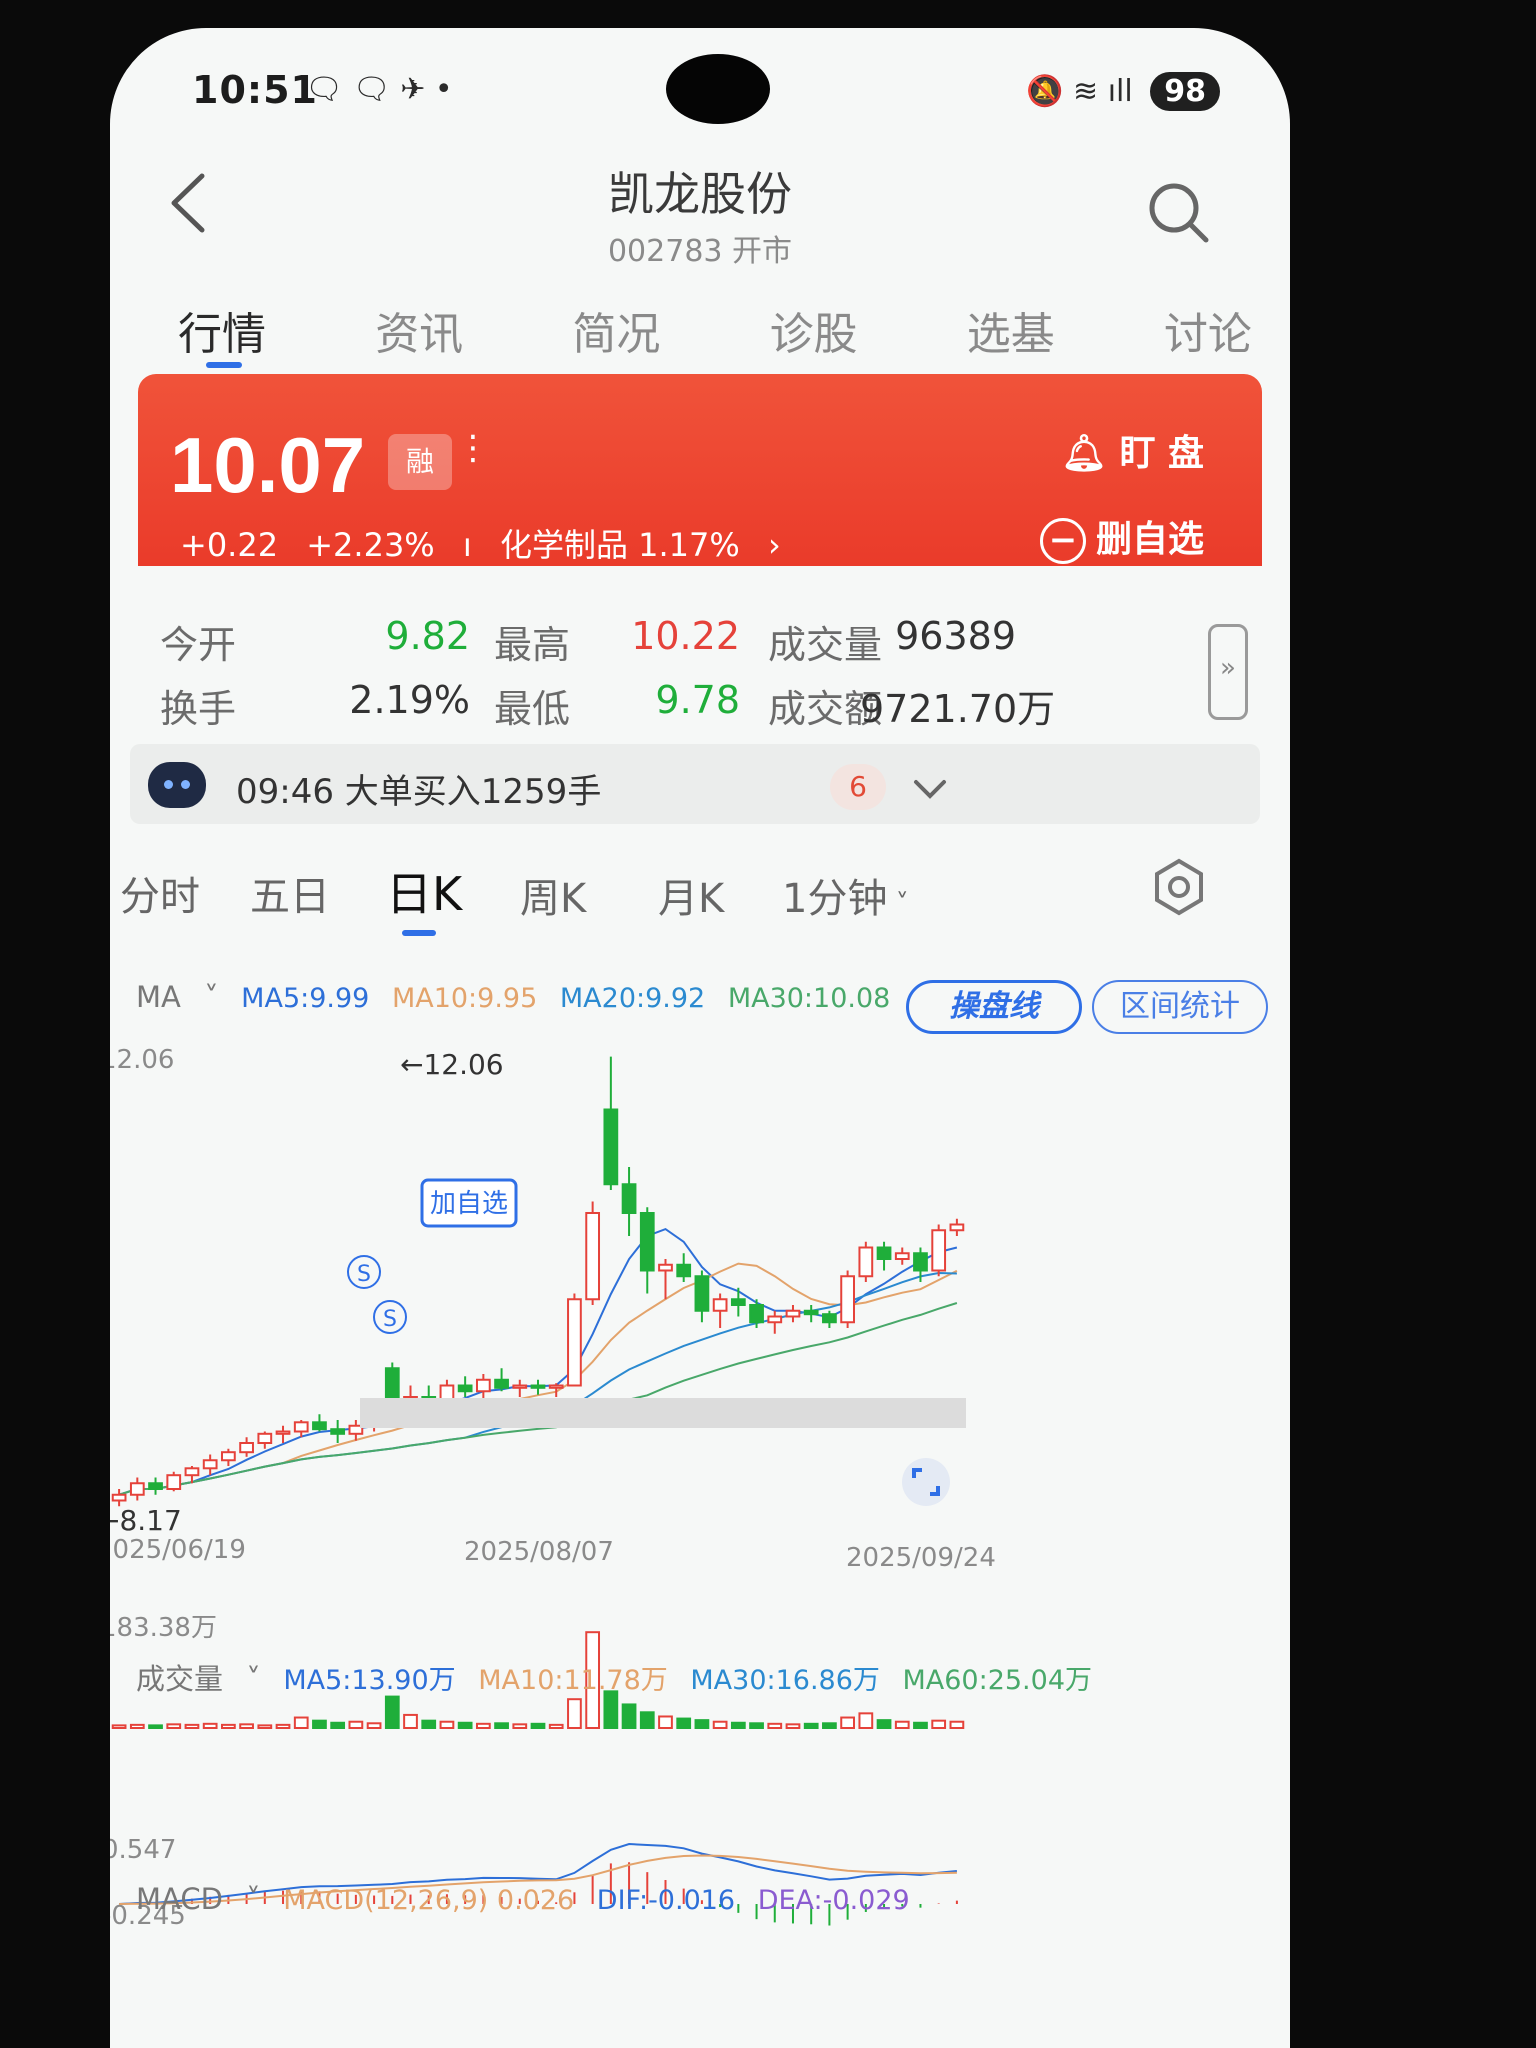 The height and width of the screenshot is (2048, 1536). Describe the element at coordinates (369, 1680) in the screenshot. I see `vol-ma5: MA5:13.90万` at that location.